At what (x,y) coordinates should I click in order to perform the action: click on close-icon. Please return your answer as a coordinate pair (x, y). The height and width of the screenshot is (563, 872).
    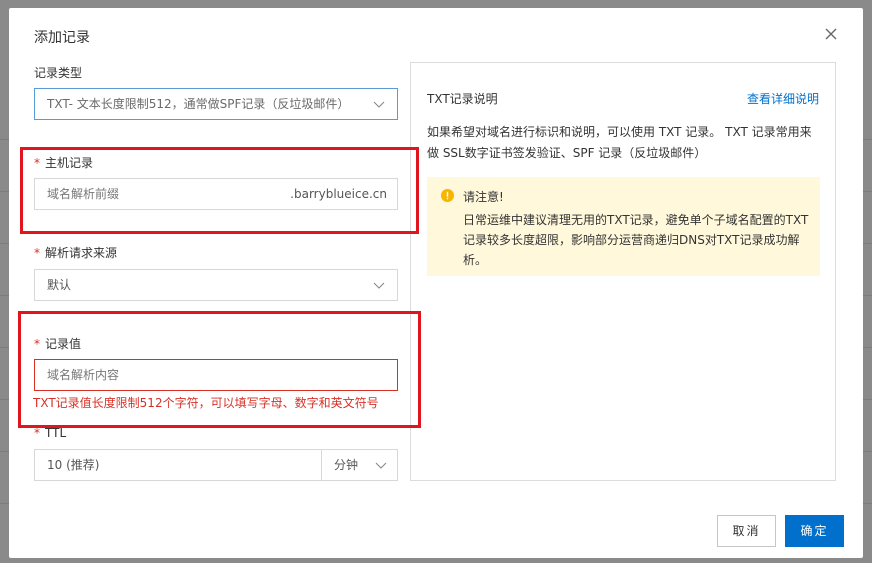
    Looking at the image, I should click on (831, 34).